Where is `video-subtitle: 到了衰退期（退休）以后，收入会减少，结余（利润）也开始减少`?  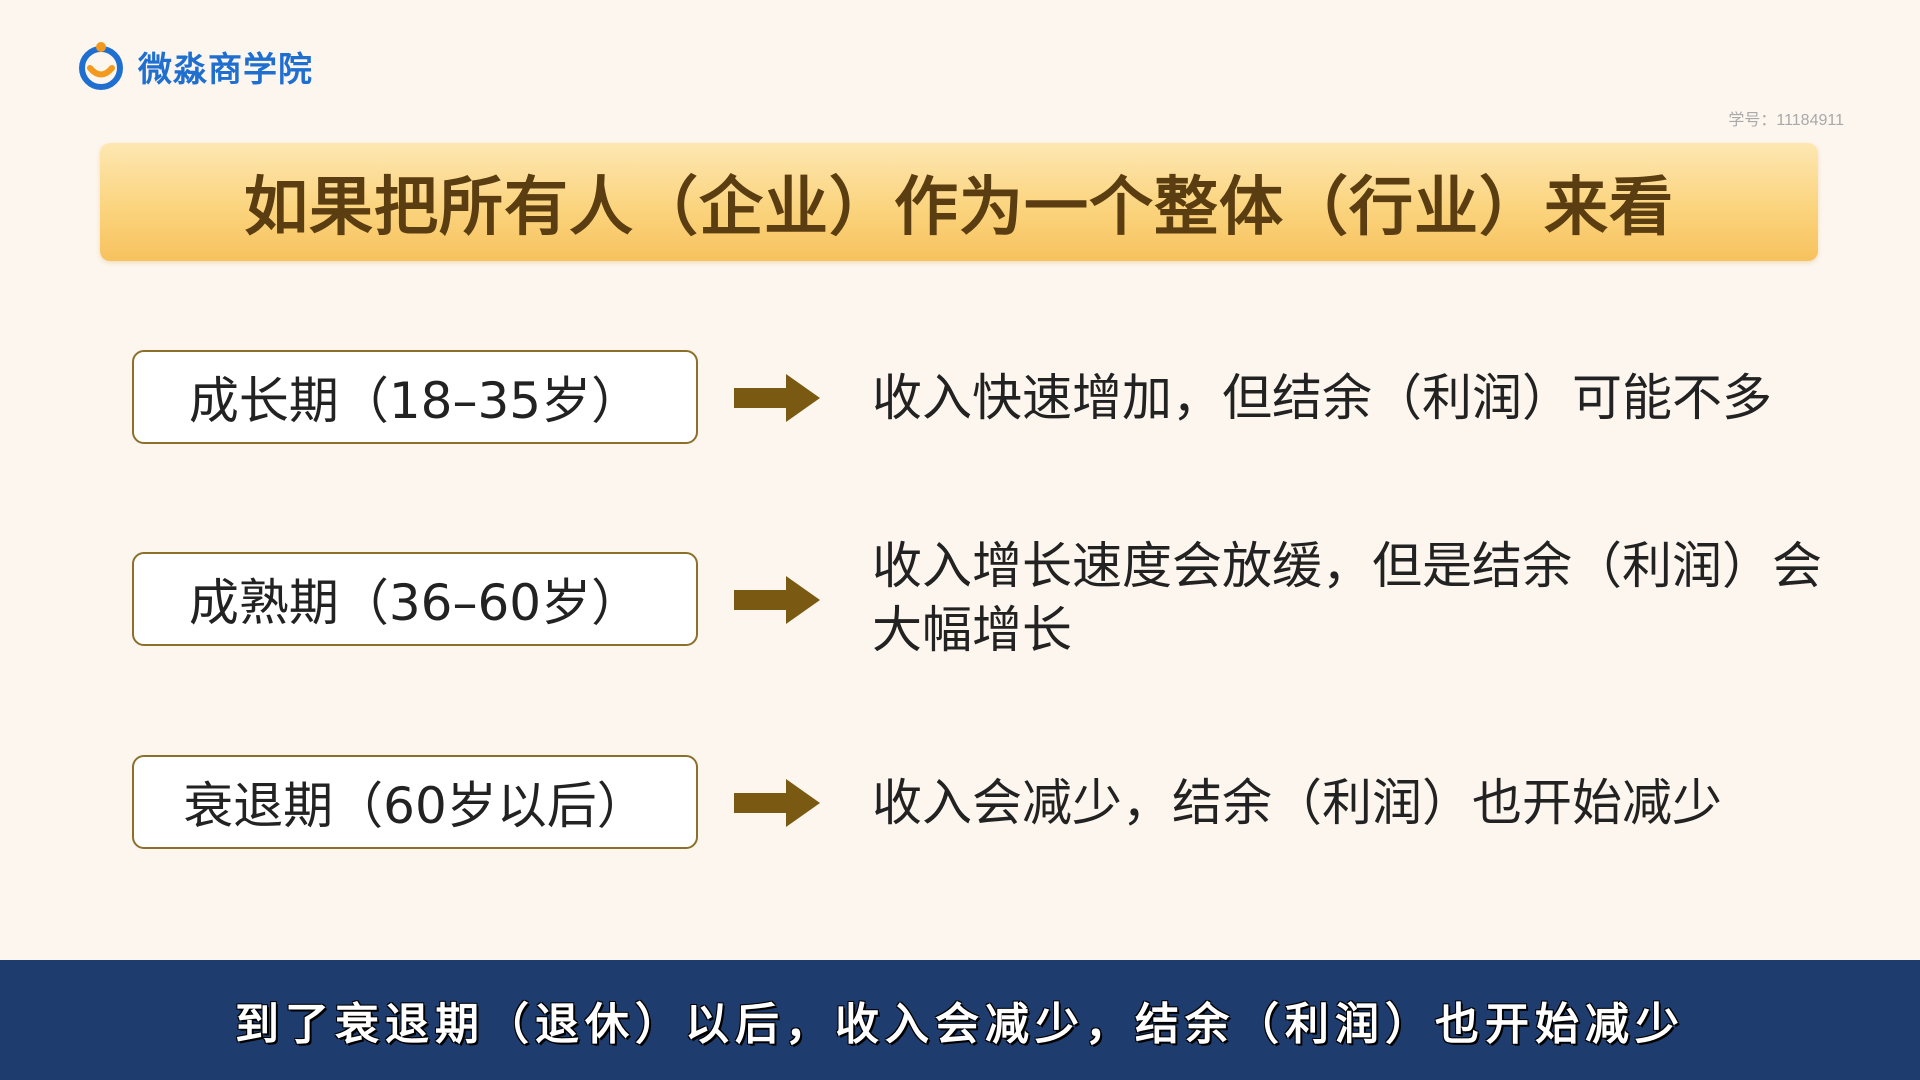
video-subtitle: 到了衰退期（退休）以后，收入会减少，结余（利润）也开始减少 is located at coordinates (960, 1024).